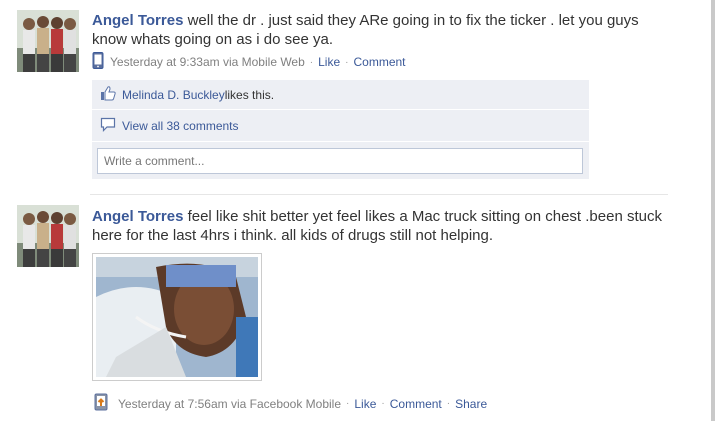 This screenshot has width=715, height=421. I want to click on timestamp: Yesterday at 9:33am via Mobile Web, so click(207, 62).